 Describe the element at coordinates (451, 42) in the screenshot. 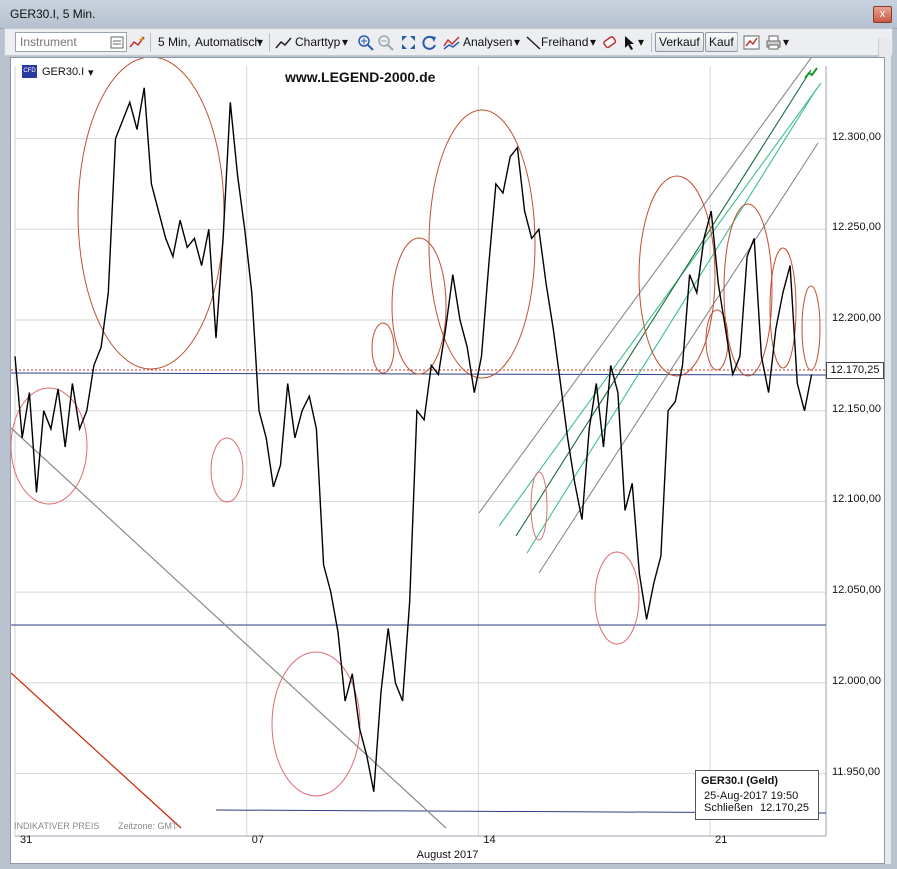

I see `analyses-icon` at that location.